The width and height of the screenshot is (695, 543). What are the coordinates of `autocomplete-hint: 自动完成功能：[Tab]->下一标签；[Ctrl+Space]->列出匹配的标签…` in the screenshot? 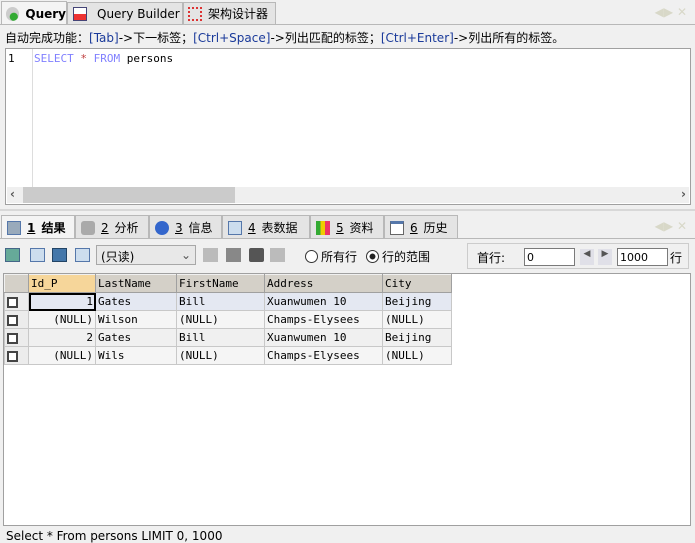 It's located at (285, 38).